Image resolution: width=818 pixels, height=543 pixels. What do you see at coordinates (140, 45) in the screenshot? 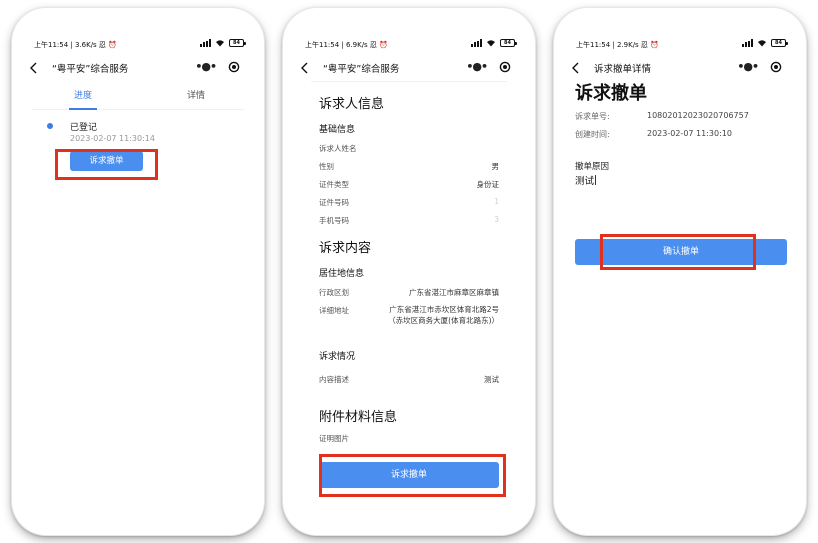
I see `status-bar: 上午11:54 | 3.6K/s 忍 ⏰ 84` at bounding box center [140, 45].